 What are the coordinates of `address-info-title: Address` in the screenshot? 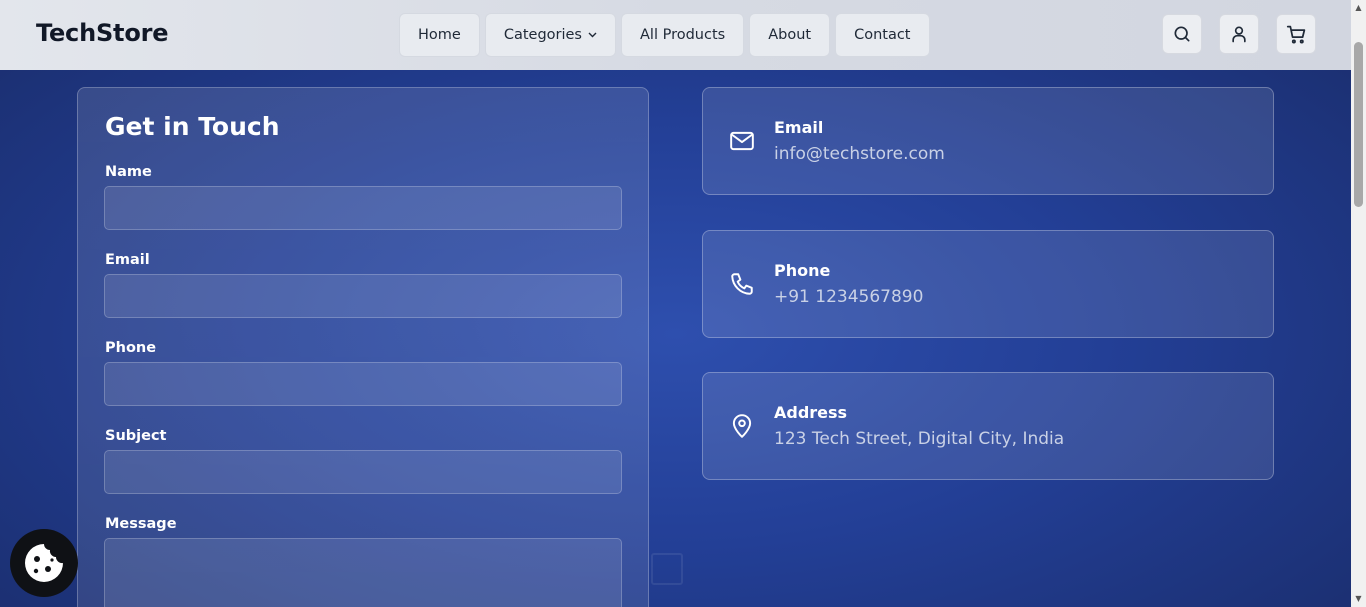 It's located at (811, 412).